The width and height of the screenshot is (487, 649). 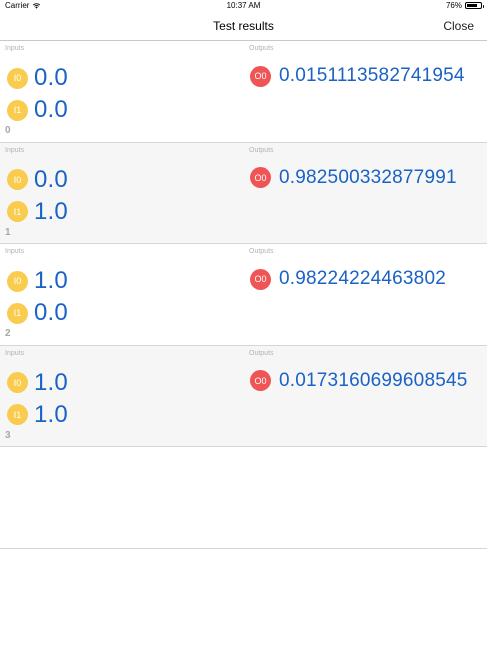 What do you see at coordinates (8, 232) in the screenshot?
I see `row-index: 1` at bounding box center [8, 232].